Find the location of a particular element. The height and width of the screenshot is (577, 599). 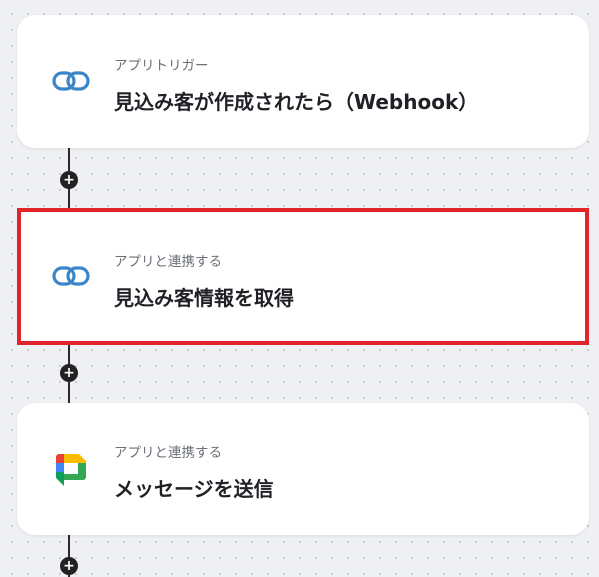

step-title: 見込み客情報を取得 is located at coordinates (204, 298).